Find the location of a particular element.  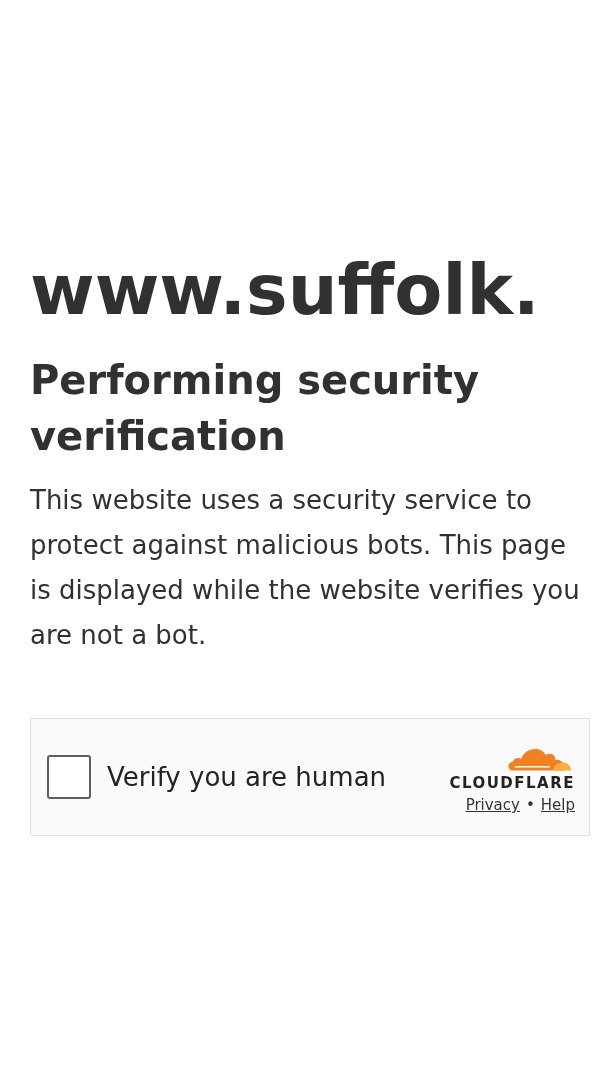

site-heading: www.suffolk. is located at coordinates (285, 290).